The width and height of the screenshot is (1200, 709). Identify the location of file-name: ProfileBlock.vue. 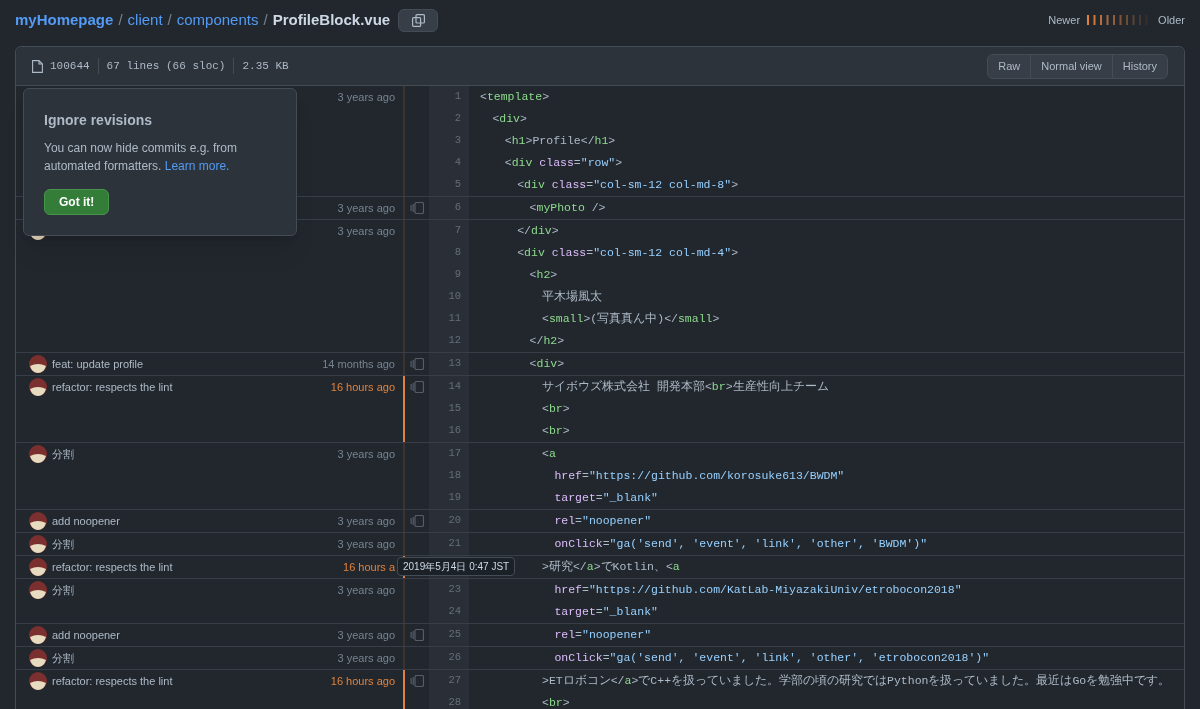
(331, 19).